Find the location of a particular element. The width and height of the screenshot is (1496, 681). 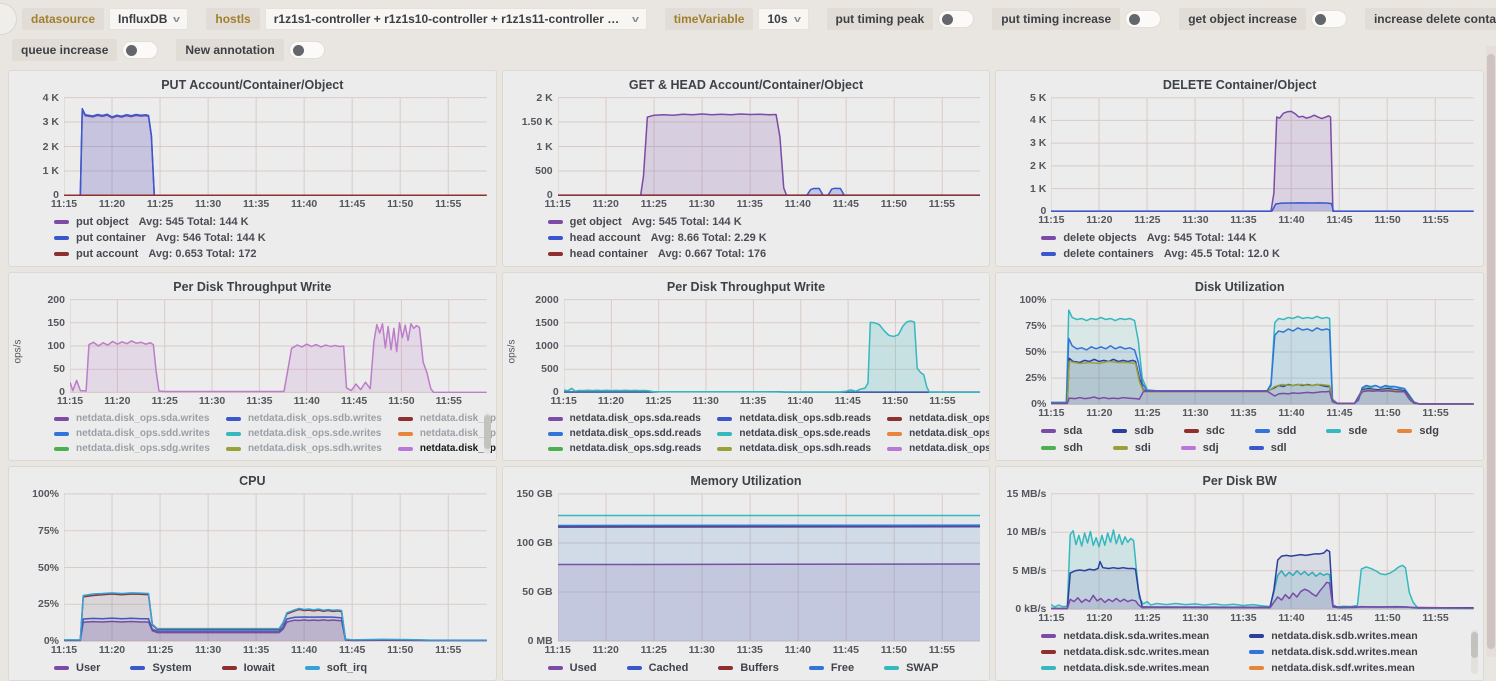

legend-item: head account Avg: 8.66 Total: 2.29 K is located at coordinates (657, 238).